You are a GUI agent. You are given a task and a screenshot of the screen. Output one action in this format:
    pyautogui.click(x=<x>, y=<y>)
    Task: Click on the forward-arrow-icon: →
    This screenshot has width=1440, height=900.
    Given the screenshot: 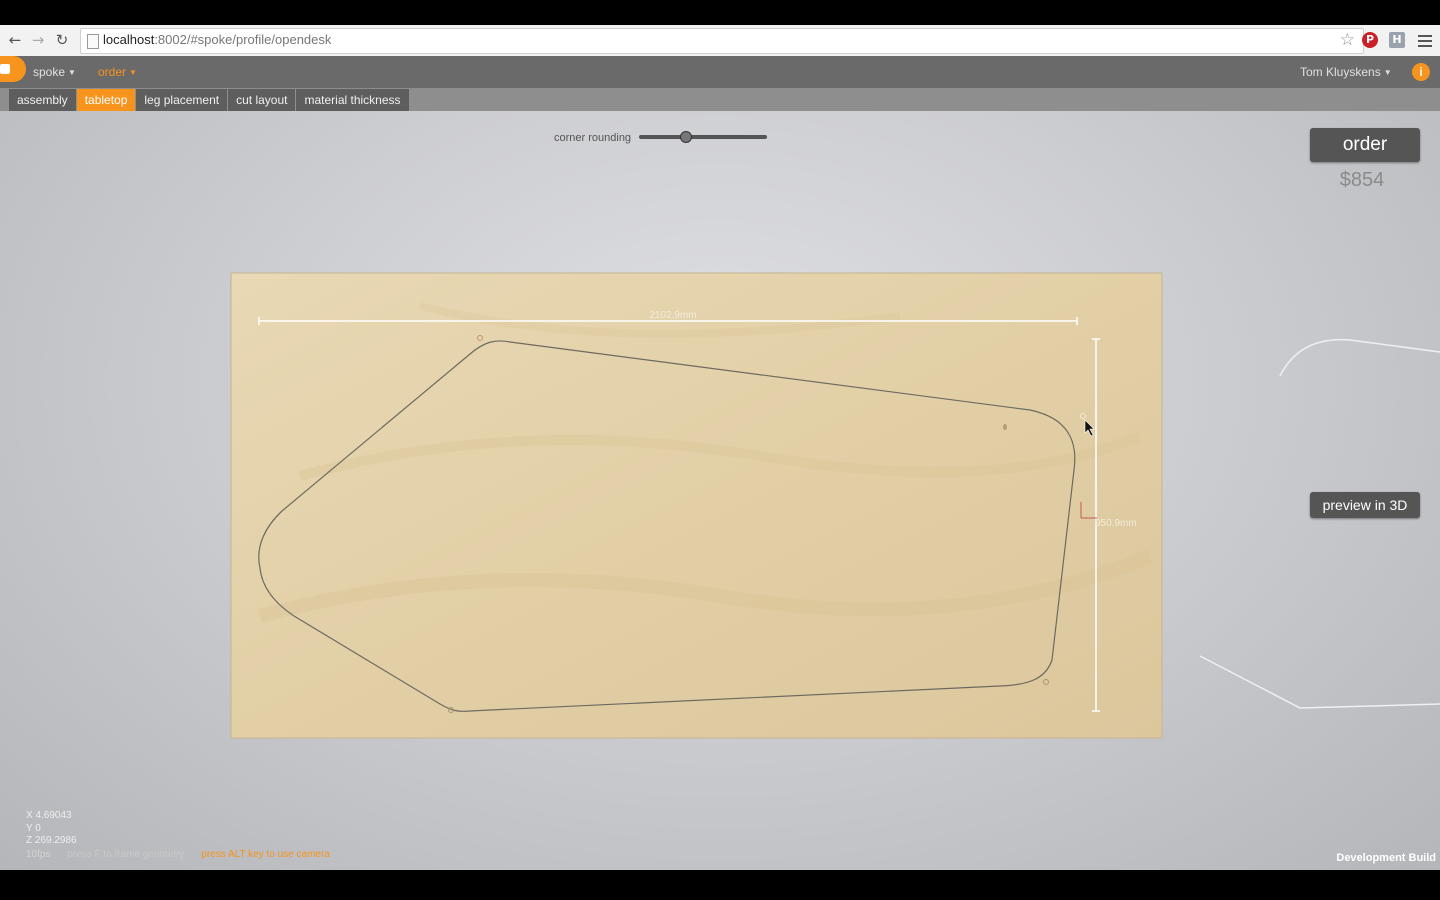 What is the action you would take?
    pyautogui.click(x=38, y=40)
    